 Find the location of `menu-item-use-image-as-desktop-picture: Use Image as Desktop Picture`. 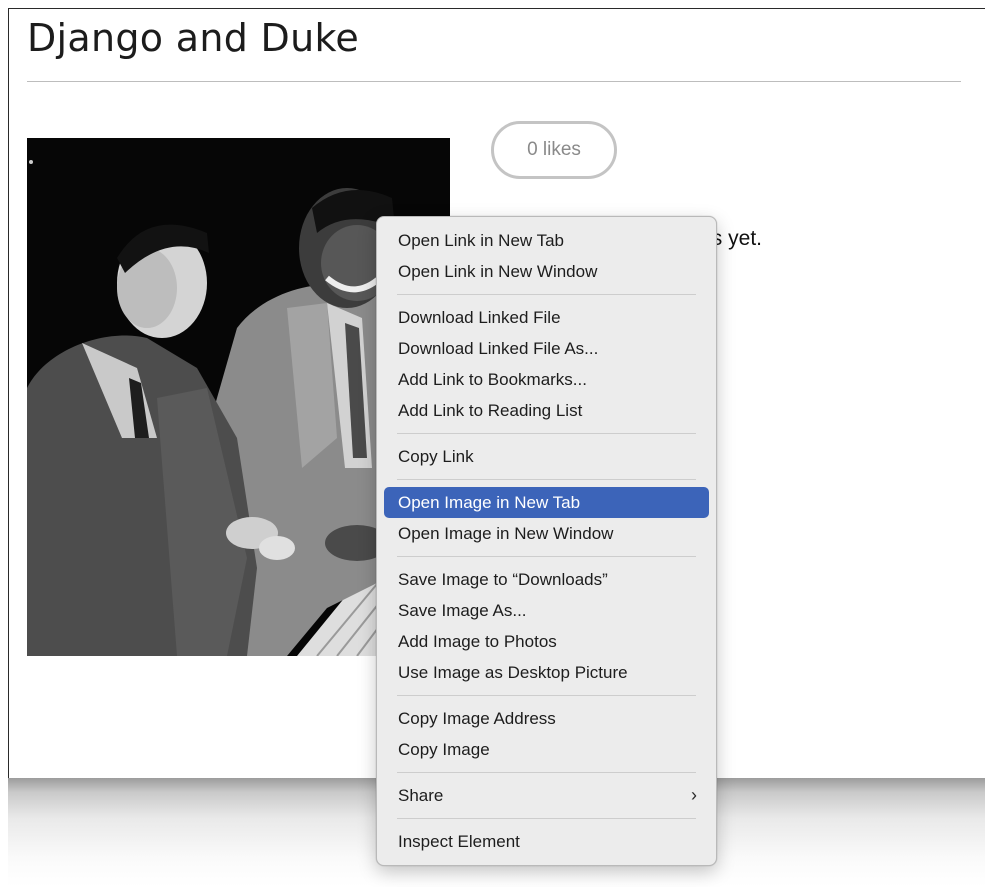

menu-item-use-image-as-desktop-picture: Use Image as Desktop Picture is located at coordinates (546, 672).